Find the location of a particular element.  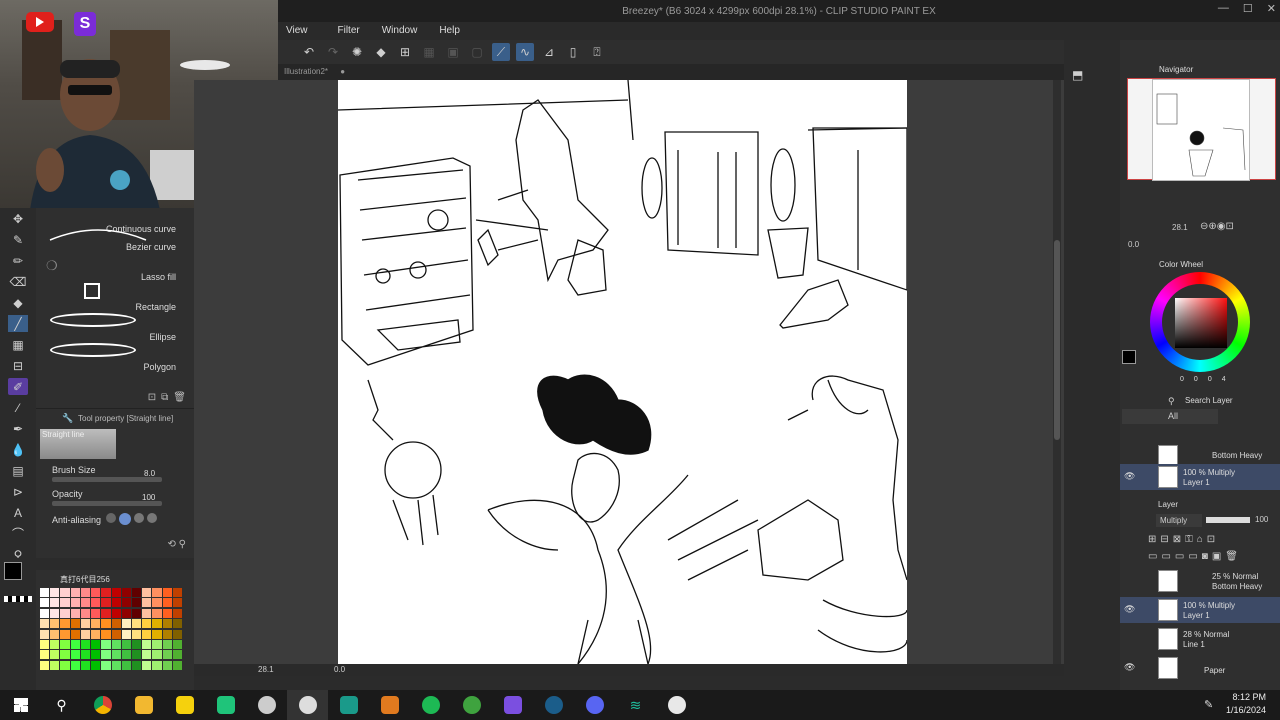

undo-icon: ↶ is located at coordinates (309, 52).